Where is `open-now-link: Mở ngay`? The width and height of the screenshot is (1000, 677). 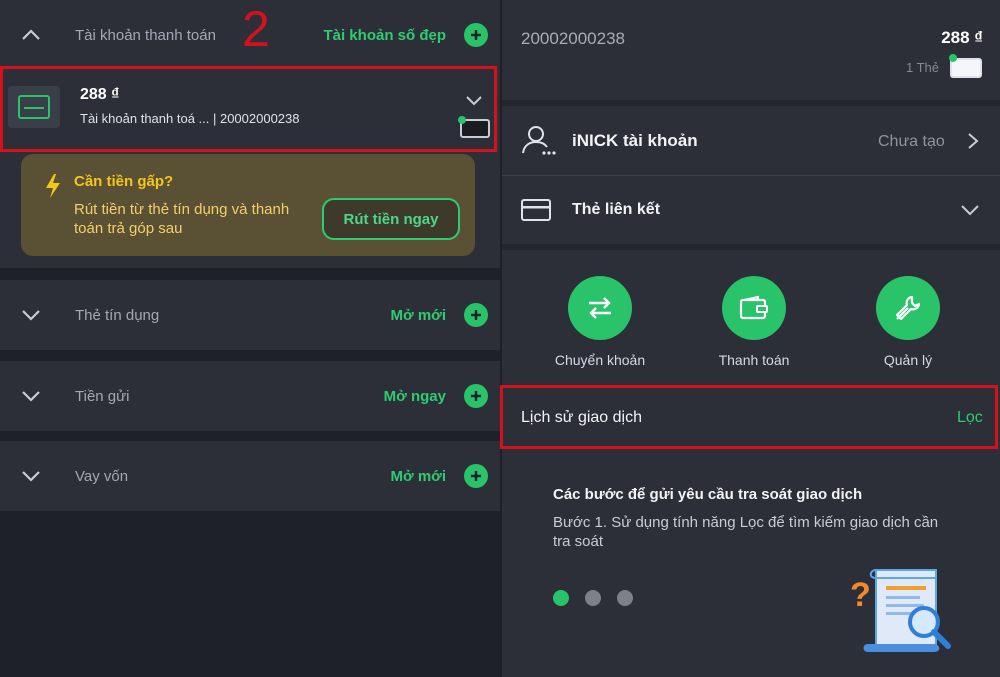 open-now-link: Mở ngay is located at coordinates (415, 396).